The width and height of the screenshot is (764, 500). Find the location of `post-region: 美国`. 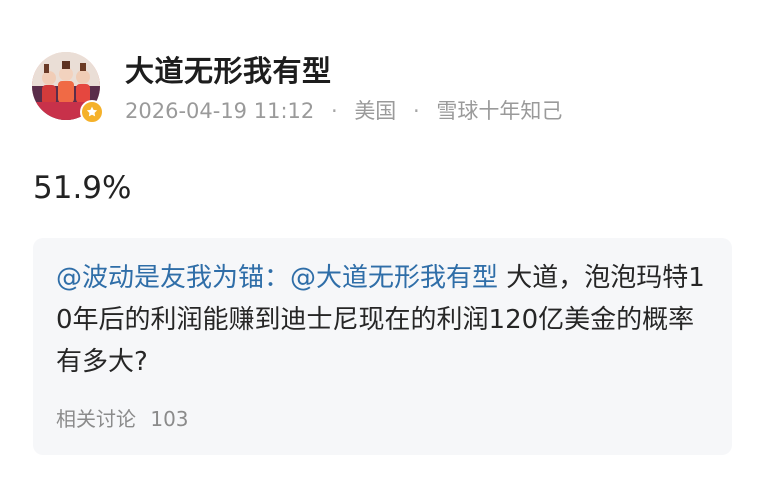

post-region: 美国 is located at coordinates (375, 111).